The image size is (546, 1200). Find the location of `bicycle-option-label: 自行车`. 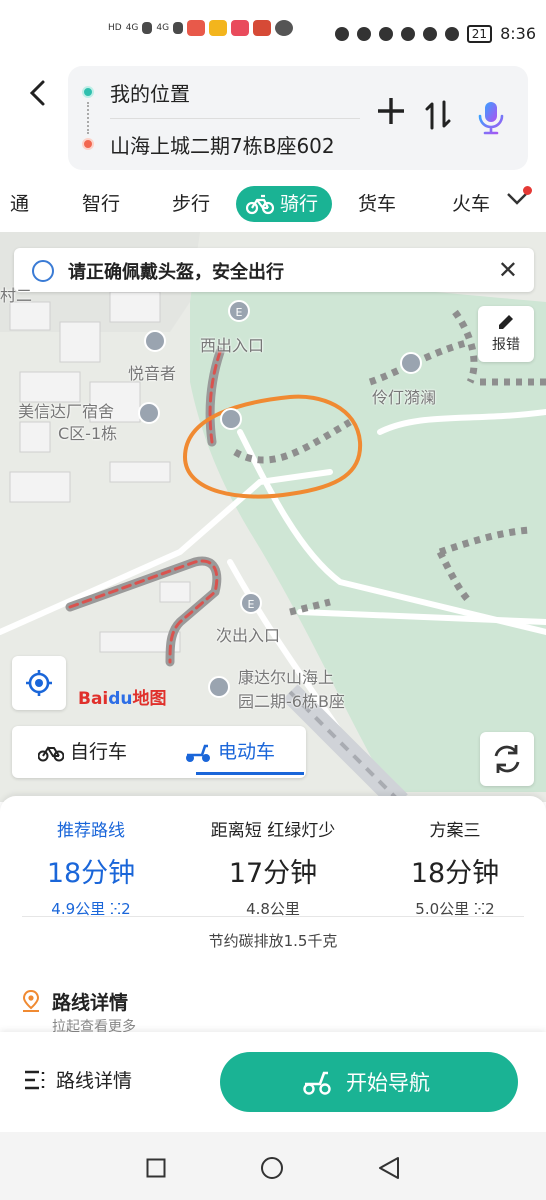

bicycle-option-label: 自行车 is located at coordinates (99, 752).